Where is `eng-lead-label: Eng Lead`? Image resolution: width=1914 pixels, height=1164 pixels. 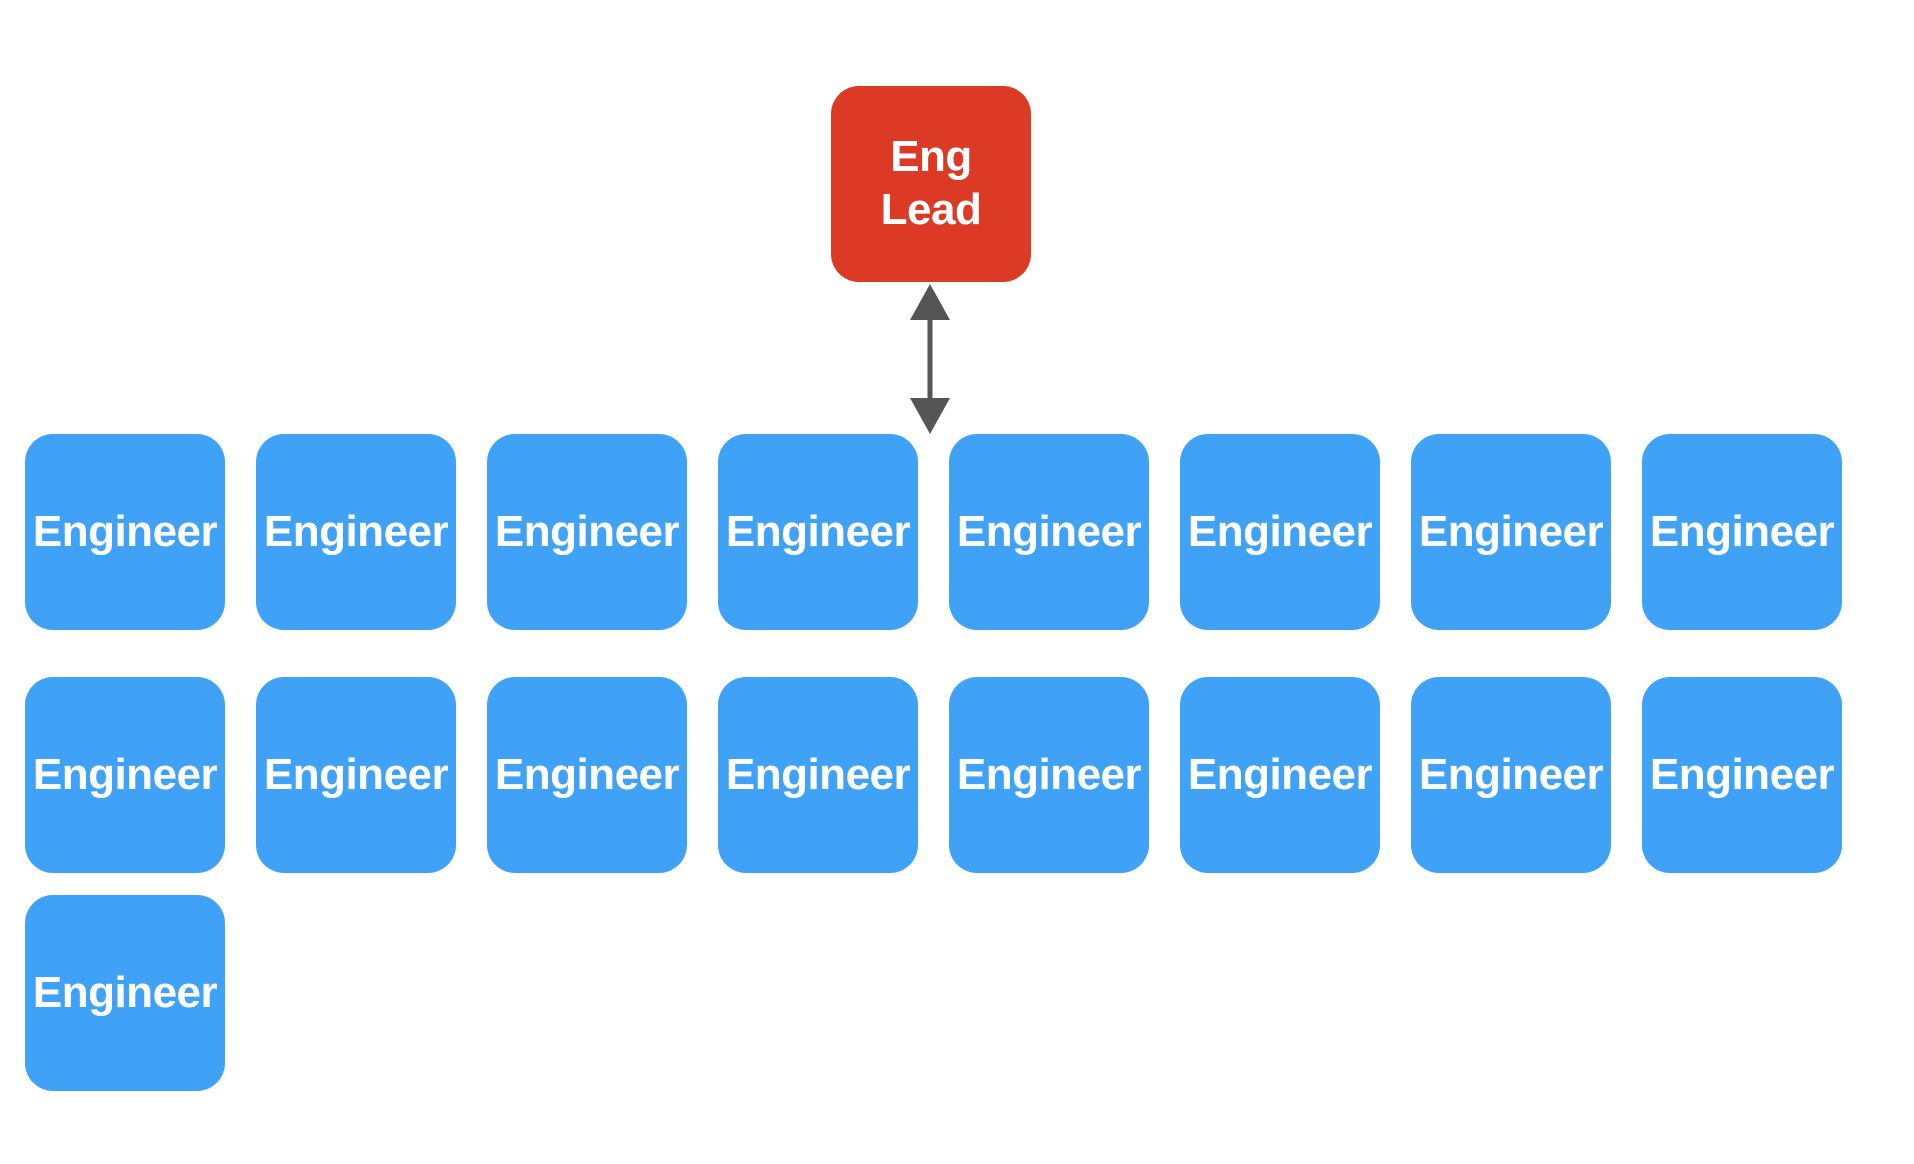
eng-lead-label: Eng Lead is located at coordinates (931, 183).